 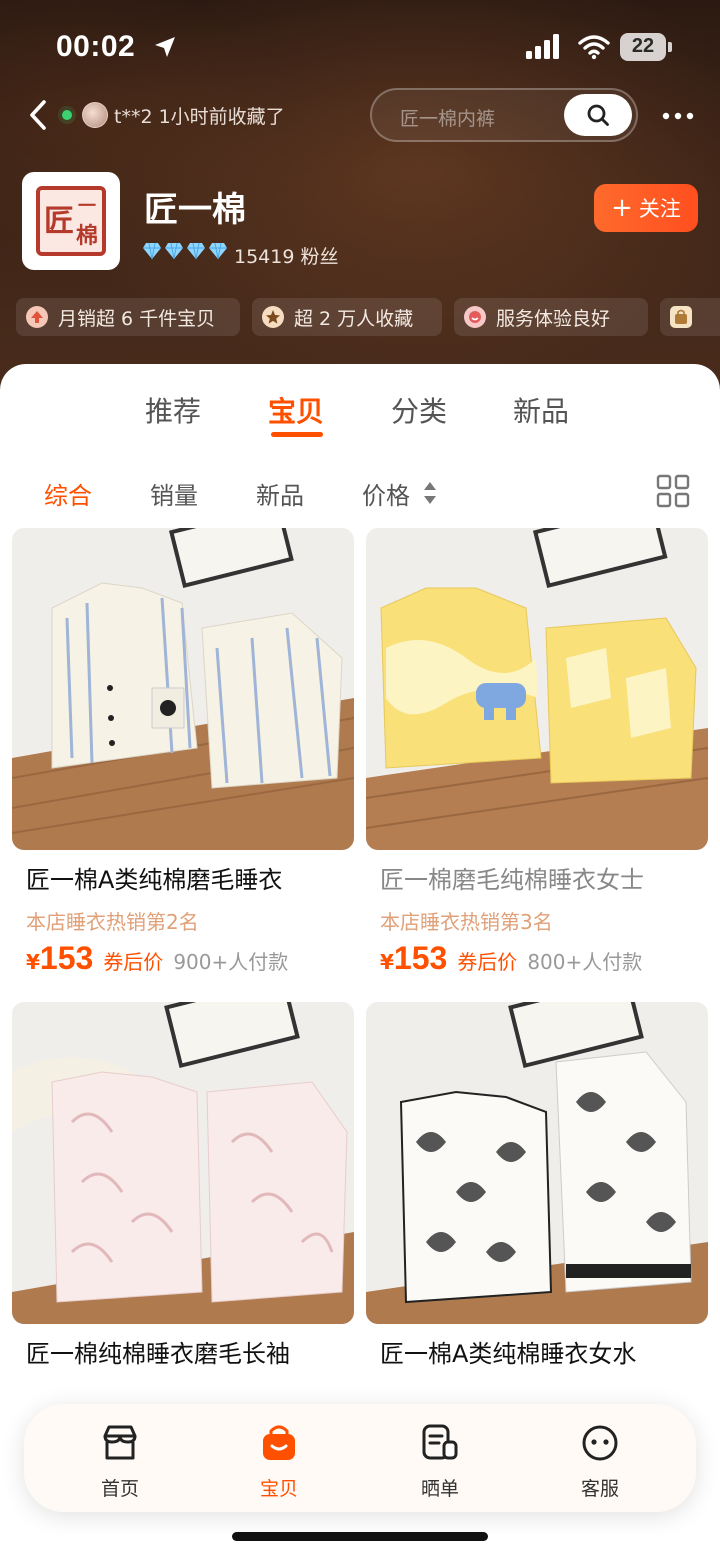 What do you see at coordinates (37, 317) in the screenshot?
I see `sales-up-icon` at bounding box center [37, 317].